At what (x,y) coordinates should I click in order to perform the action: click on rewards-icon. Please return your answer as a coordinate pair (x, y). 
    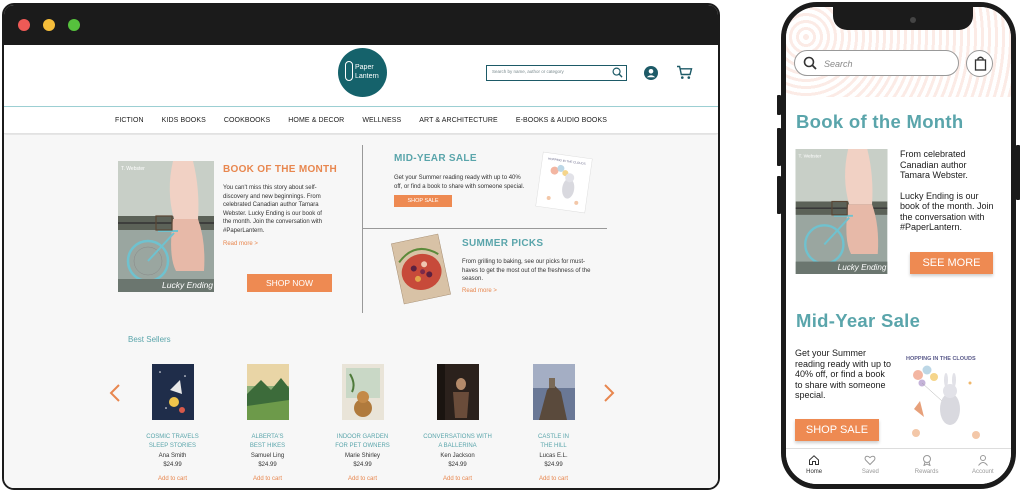
    Looking at the image, I should click on (926, 460).